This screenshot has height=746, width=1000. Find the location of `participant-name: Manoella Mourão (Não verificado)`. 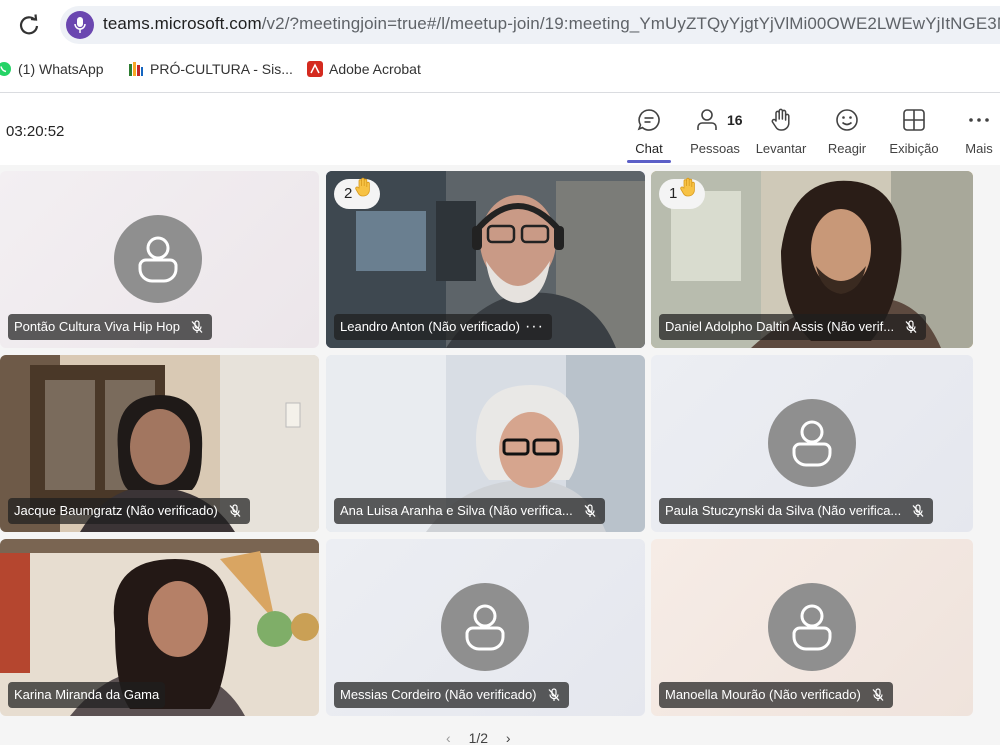

participant-name: Manoella Mourão (Não verificado) is located at coordinates (776, 695).